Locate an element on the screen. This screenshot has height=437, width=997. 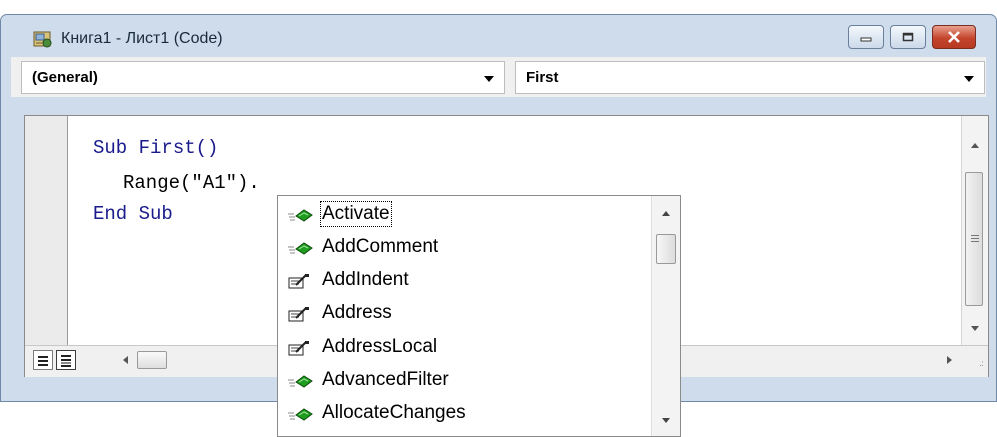
list-item-label: AdvancedFilter is located at coordinates (385, 379).